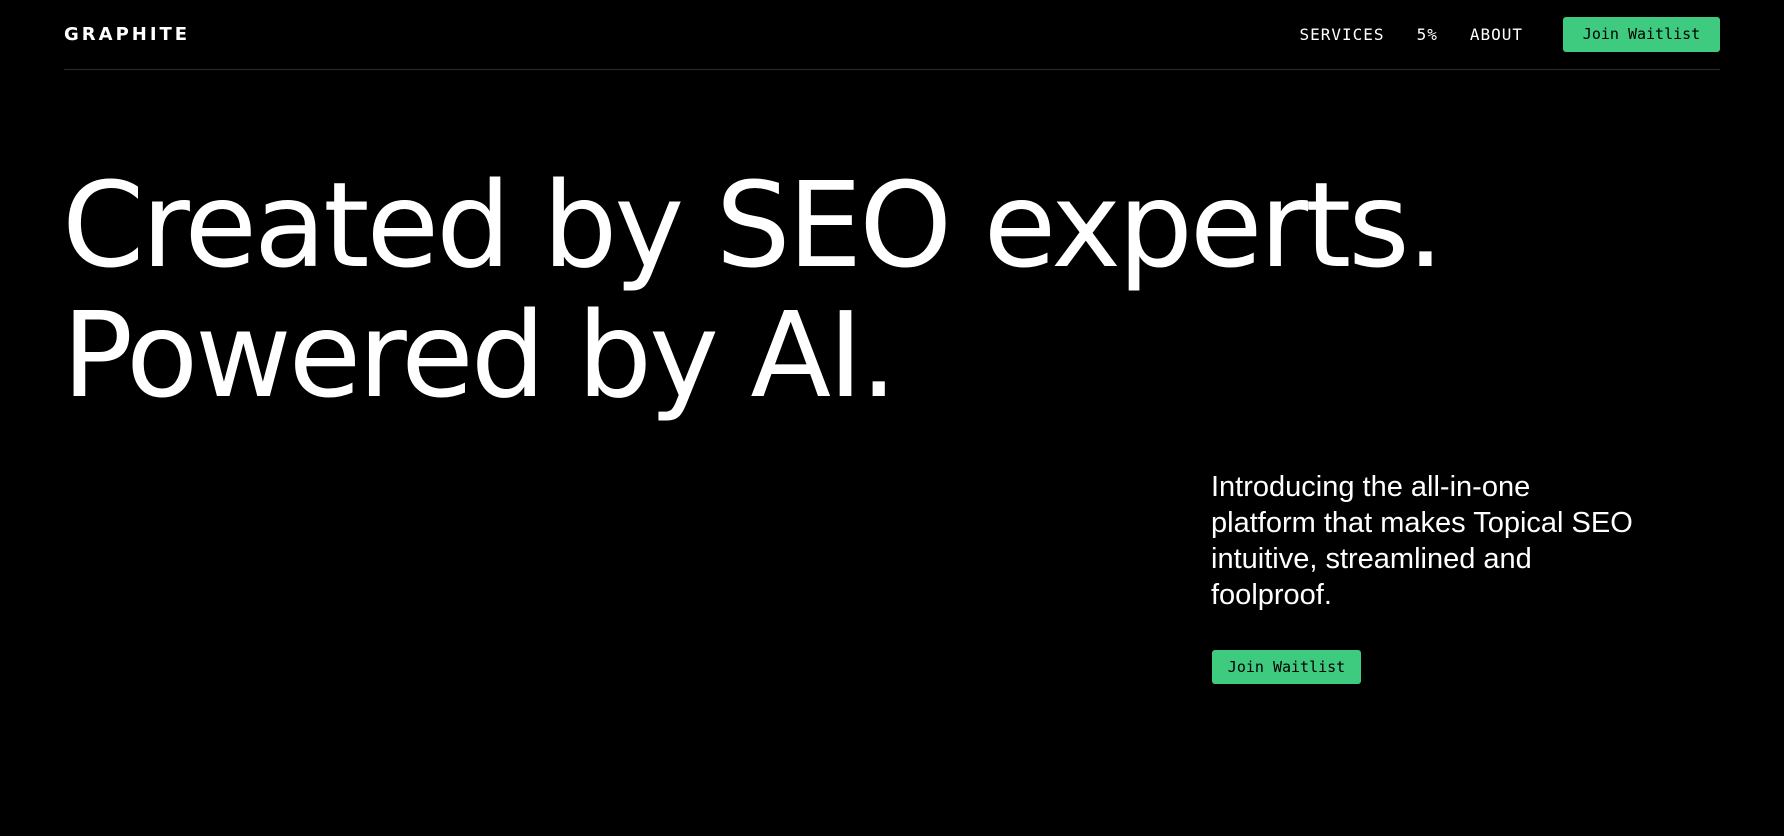  Describe the element at coordinates (479, 355) in the screenshot. I see `hero-headline-line-2: Powered by AI.` at that location.